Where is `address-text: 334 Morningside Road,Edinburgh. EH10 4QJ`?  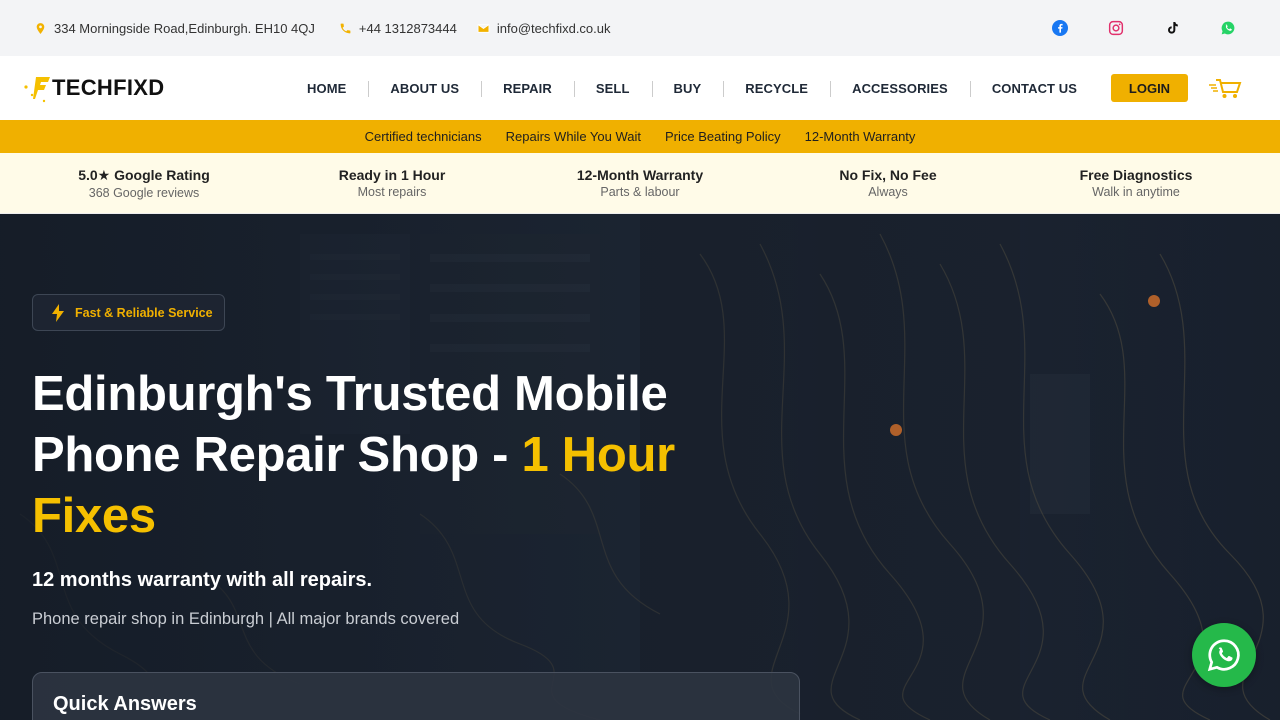 address-text: 334 Morningside Road,Edinburgh. EH10 4QJ is located at coordinates (184, 28).